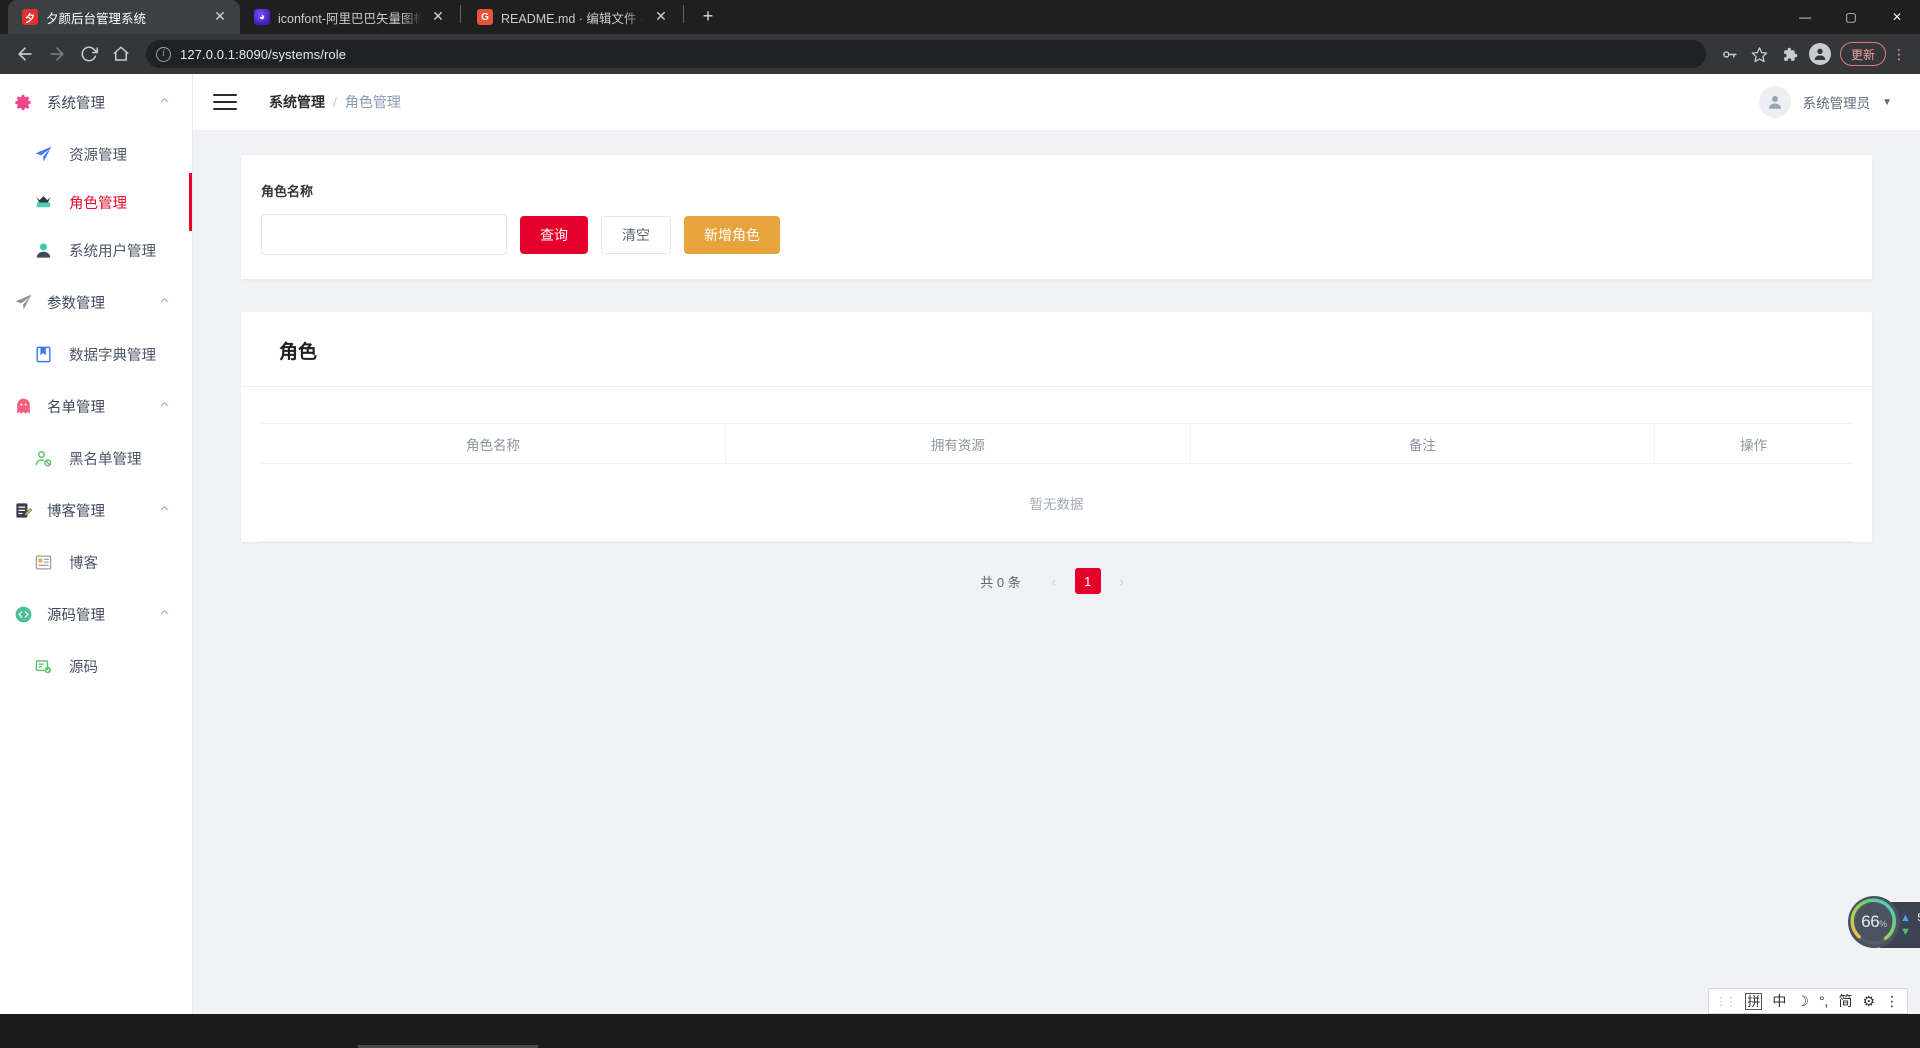  What do you see at coordinates (76, 615) in the screenshot?
I see `sidebar-group-label: 源码管理` at bounding box center [76, 615].